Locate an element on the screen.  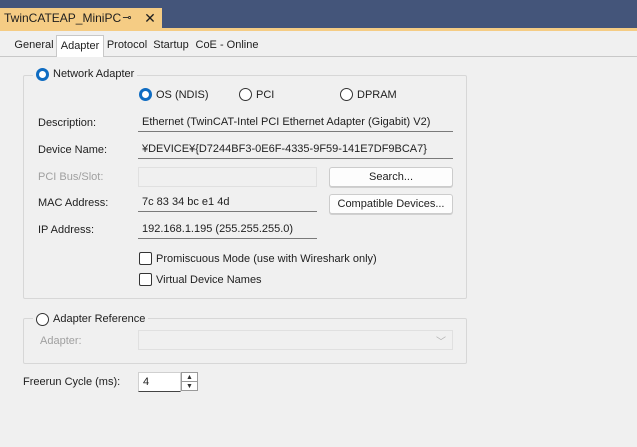
adapter-combobox: ﹀ is located at coordinates (295, 340).